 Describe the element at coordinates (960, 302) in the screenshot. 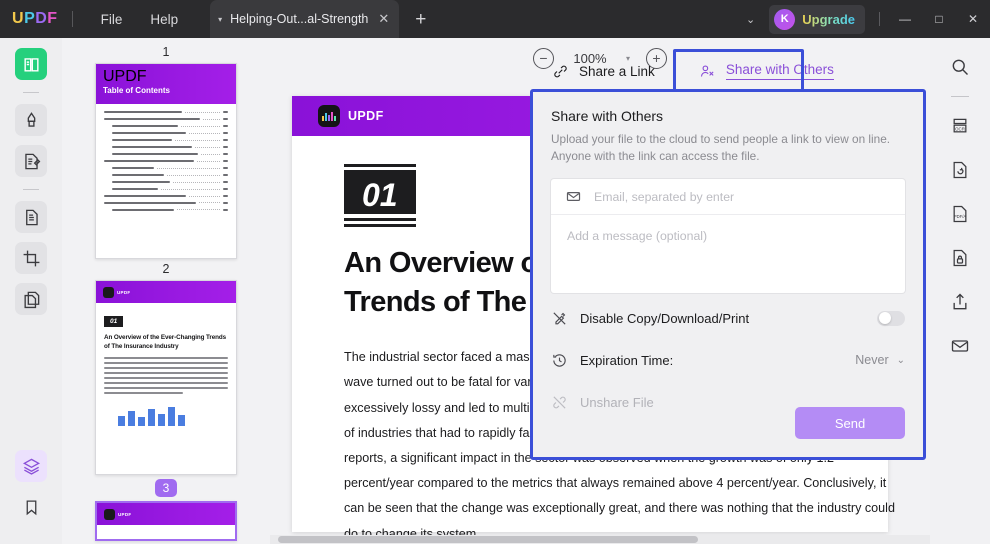

I see `share-export-icon` at that location.